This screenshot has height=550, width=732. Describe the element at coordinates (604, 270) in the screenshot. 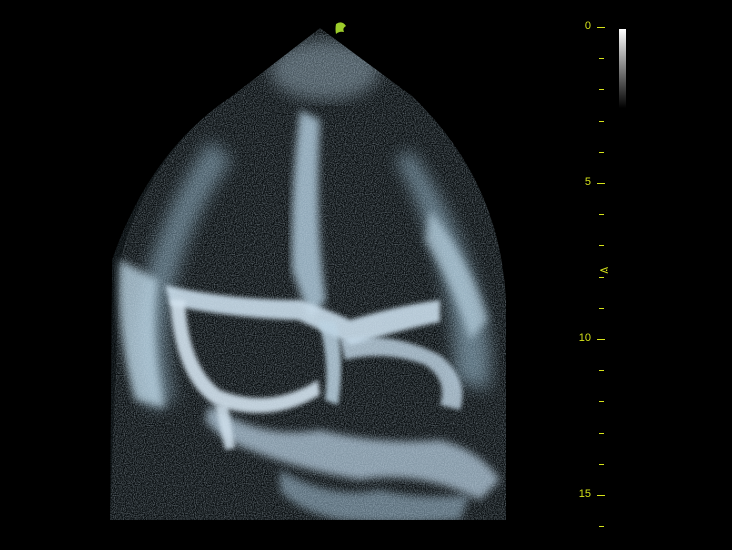

I see `focus-marker-icon: ⋖` at that location.